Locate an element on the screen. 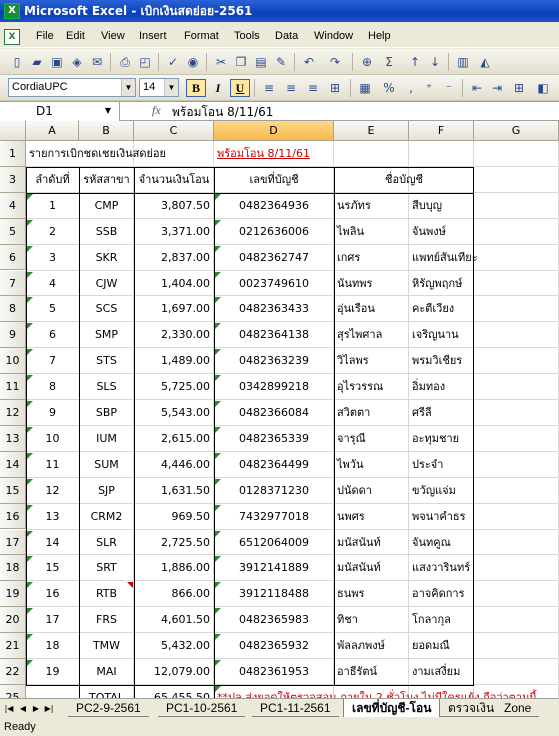  cell-branch-code: SBP is located at coordinates (106, 413).